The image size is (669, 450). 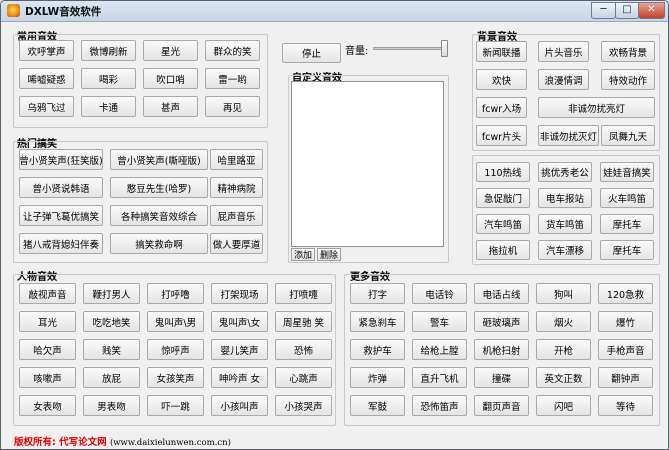 I want to click on more-sound-button: 救护车, so click(x=377, y=349).